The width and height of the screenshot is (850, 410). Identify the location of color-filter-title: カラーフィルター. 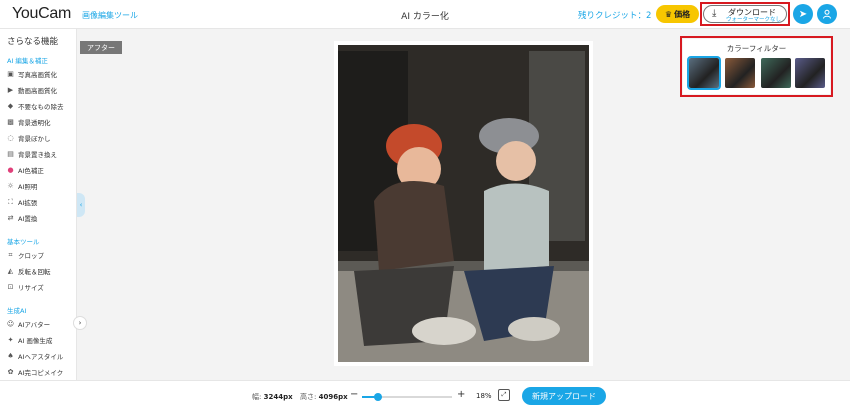
(756, 48).